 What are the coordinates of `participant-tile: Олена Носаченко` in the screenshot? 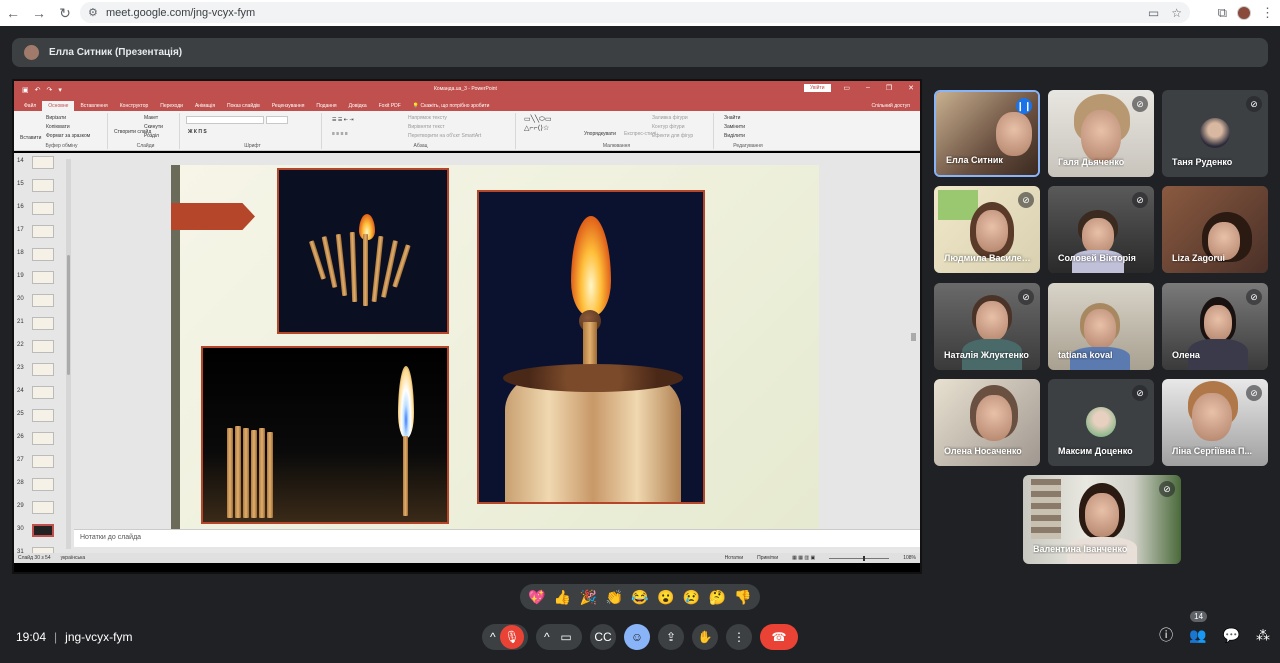 It's located at (987, 422).